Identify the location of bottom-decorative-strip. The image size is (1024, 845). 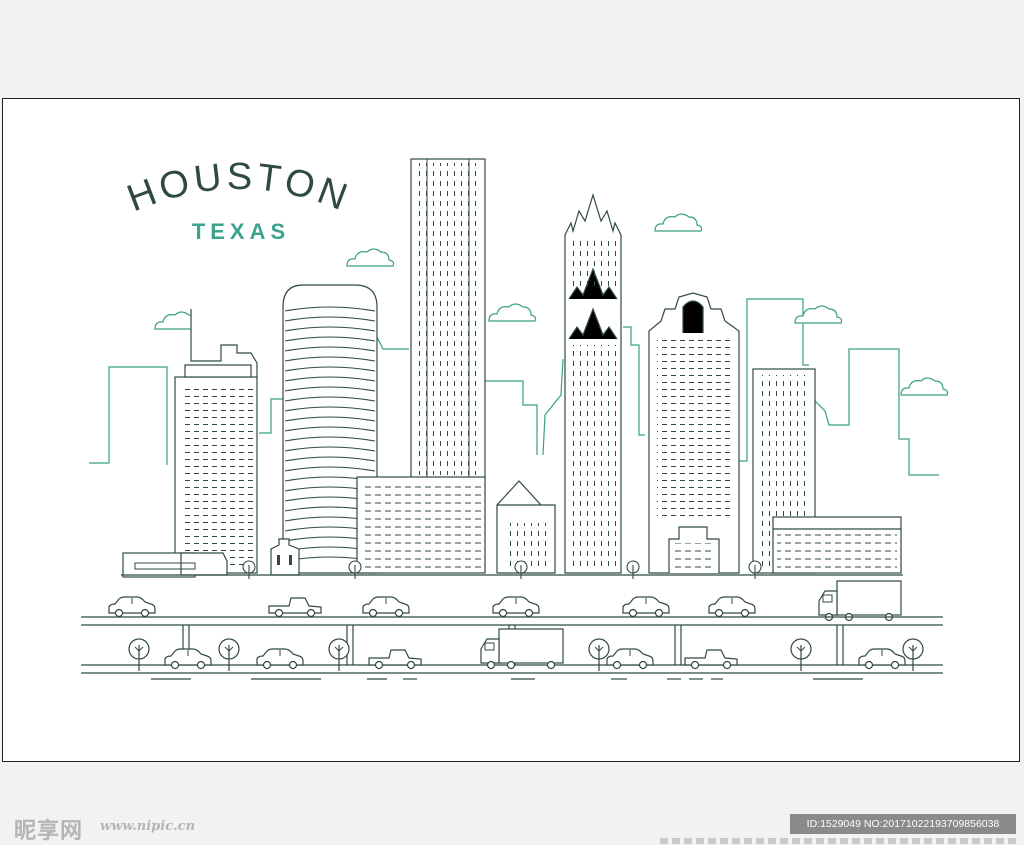
(840, 841).